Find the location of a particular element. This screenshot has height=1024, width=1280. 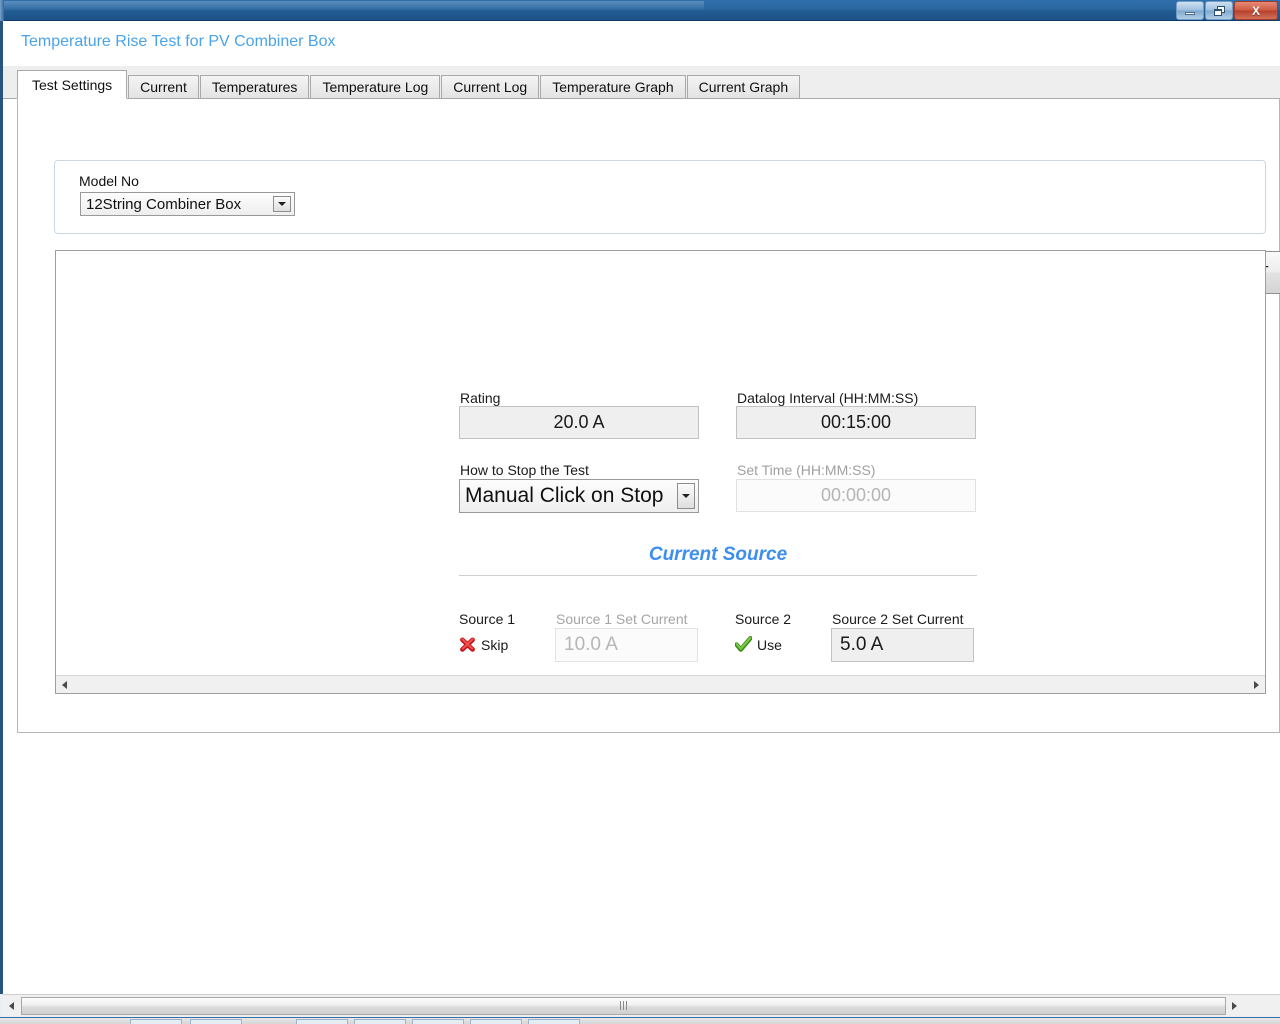

tab-current-graph: Current Graph is located at coordinates (743, 87).